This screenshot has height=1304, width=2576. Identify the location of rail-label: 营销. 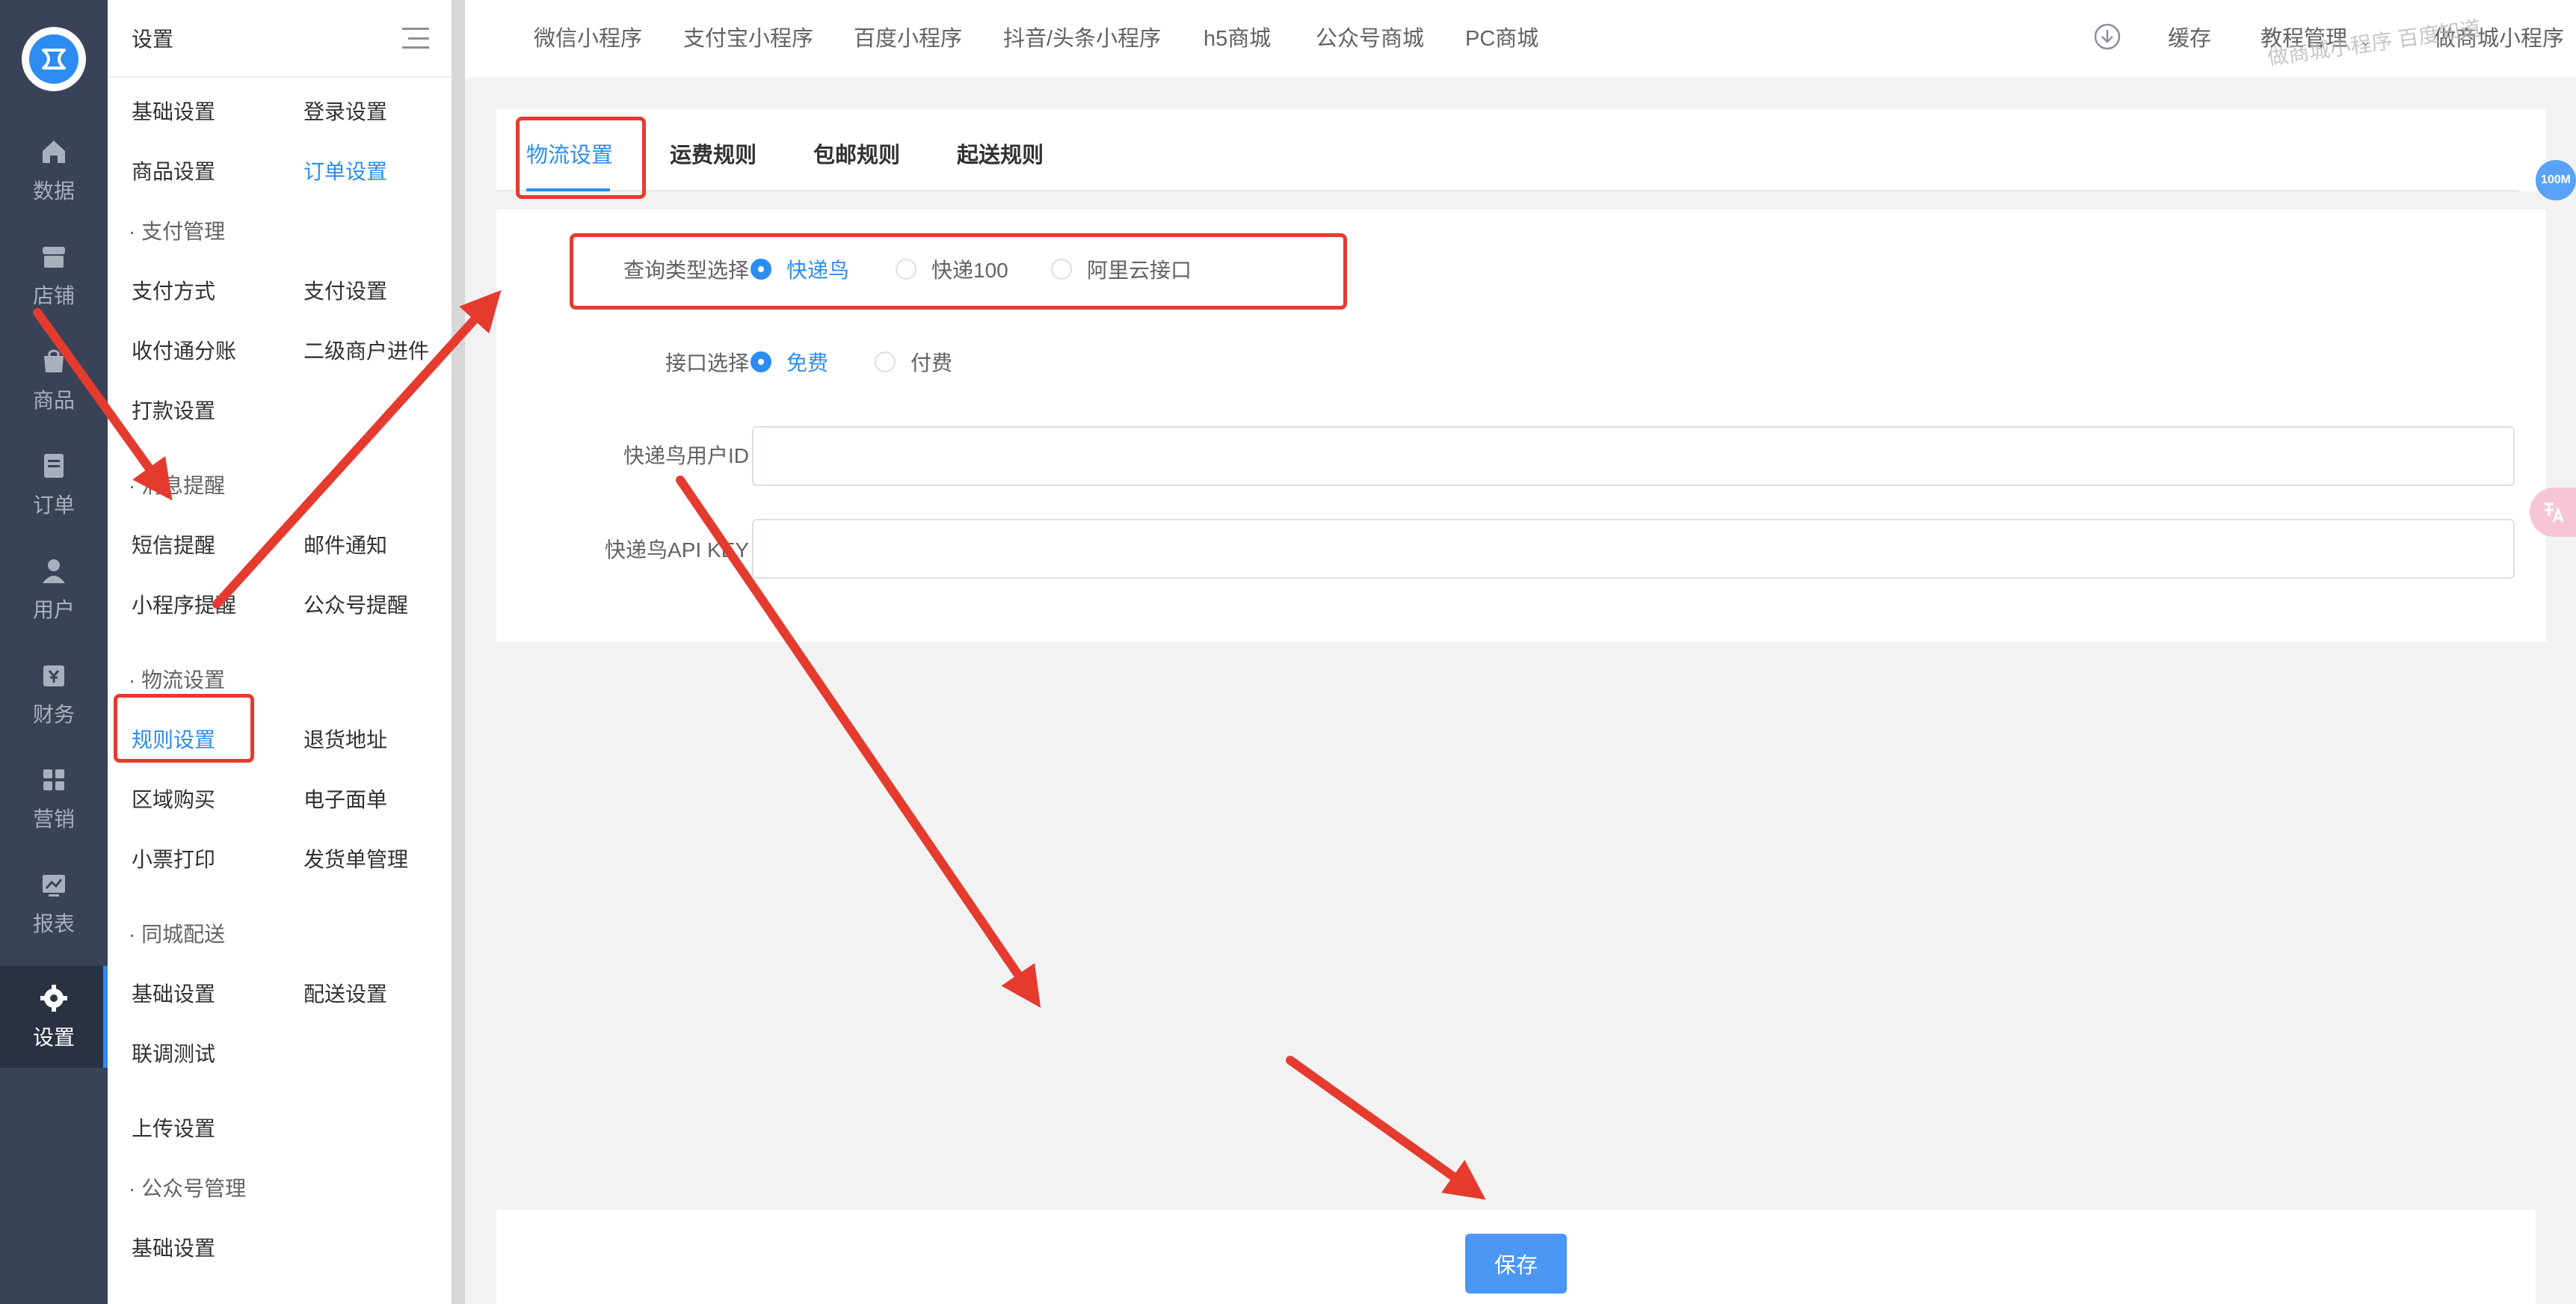
(53, 819).